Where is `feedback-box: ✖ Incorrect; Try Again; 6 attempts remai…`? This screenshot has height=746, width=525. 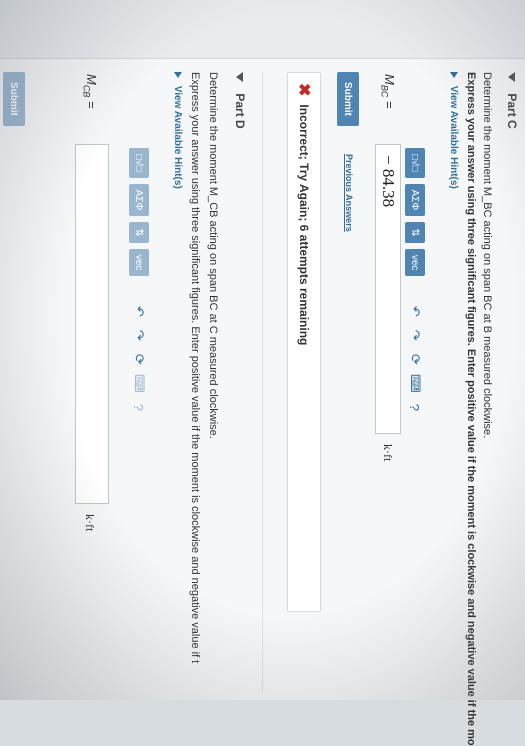 feedback-box: ✖ Incorrect; Try Again; 6 attempts remai… is located at coordinates (304, 342).